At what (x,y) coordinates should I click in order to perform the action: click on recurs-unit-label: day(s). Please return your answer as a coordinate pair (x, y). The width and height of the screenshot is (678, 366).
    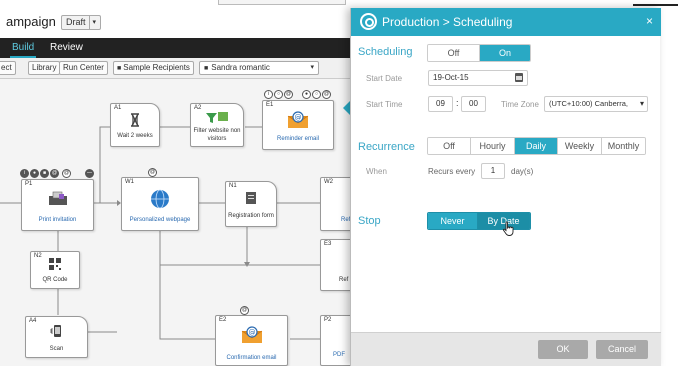
    Looking at the image, I should click on (522, 171).